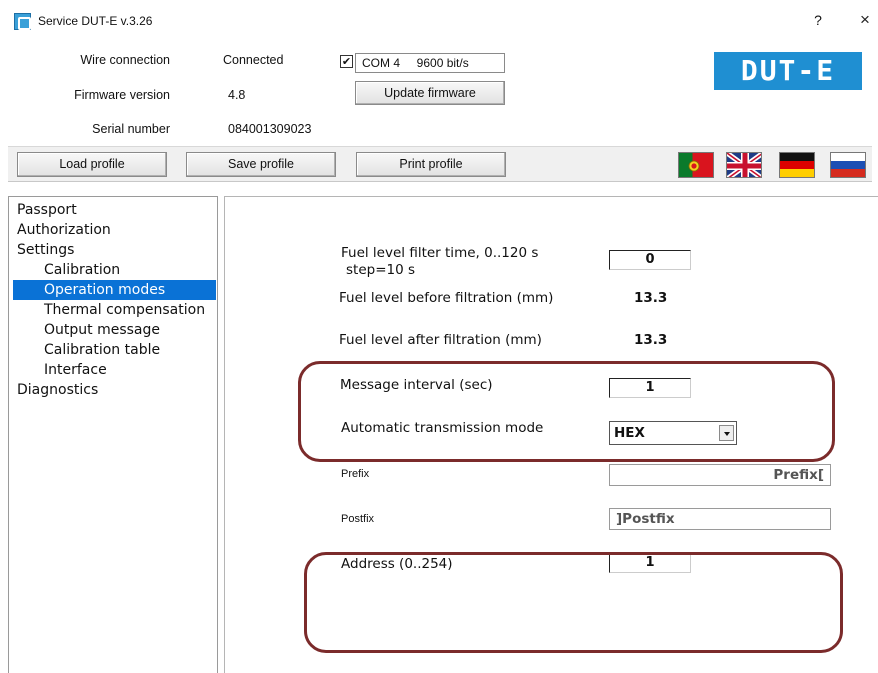 This screenshot has height=673, width=878. I want to click on serial-number-value: 084001309023, so click(270, 129).